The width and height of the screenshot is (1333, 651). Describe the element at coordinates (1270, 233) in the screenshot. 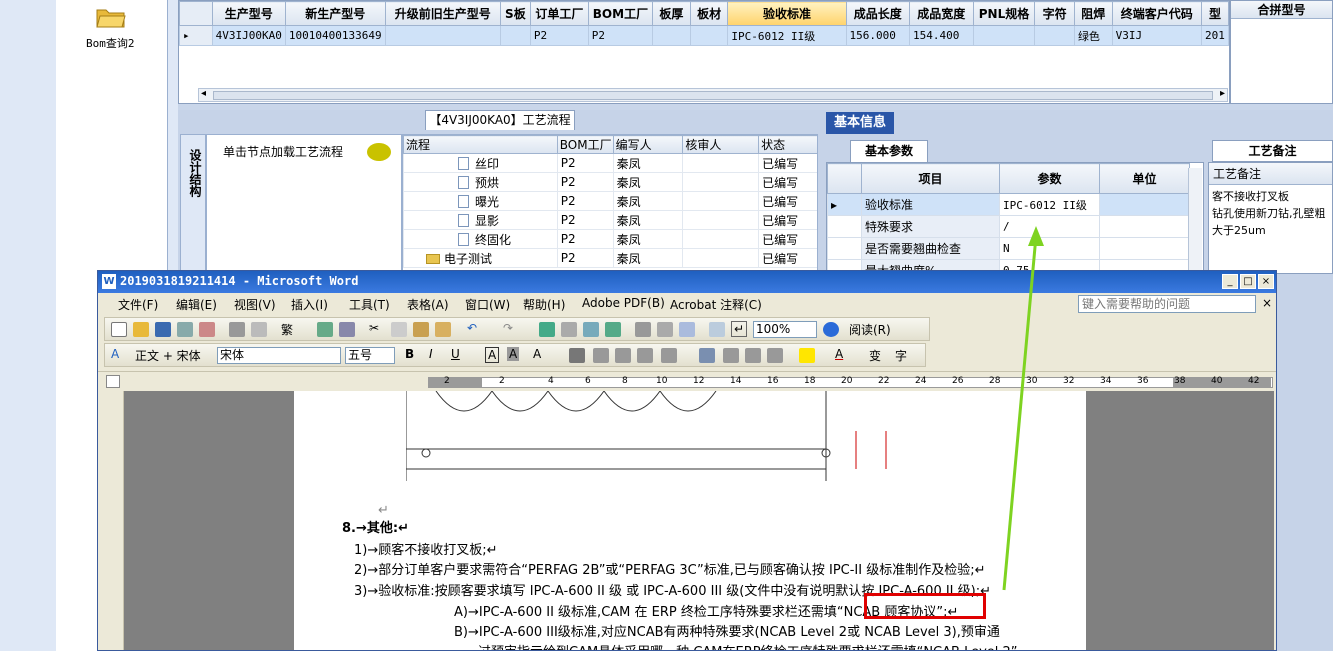

I see `remark-line: 大于25um` at that location.